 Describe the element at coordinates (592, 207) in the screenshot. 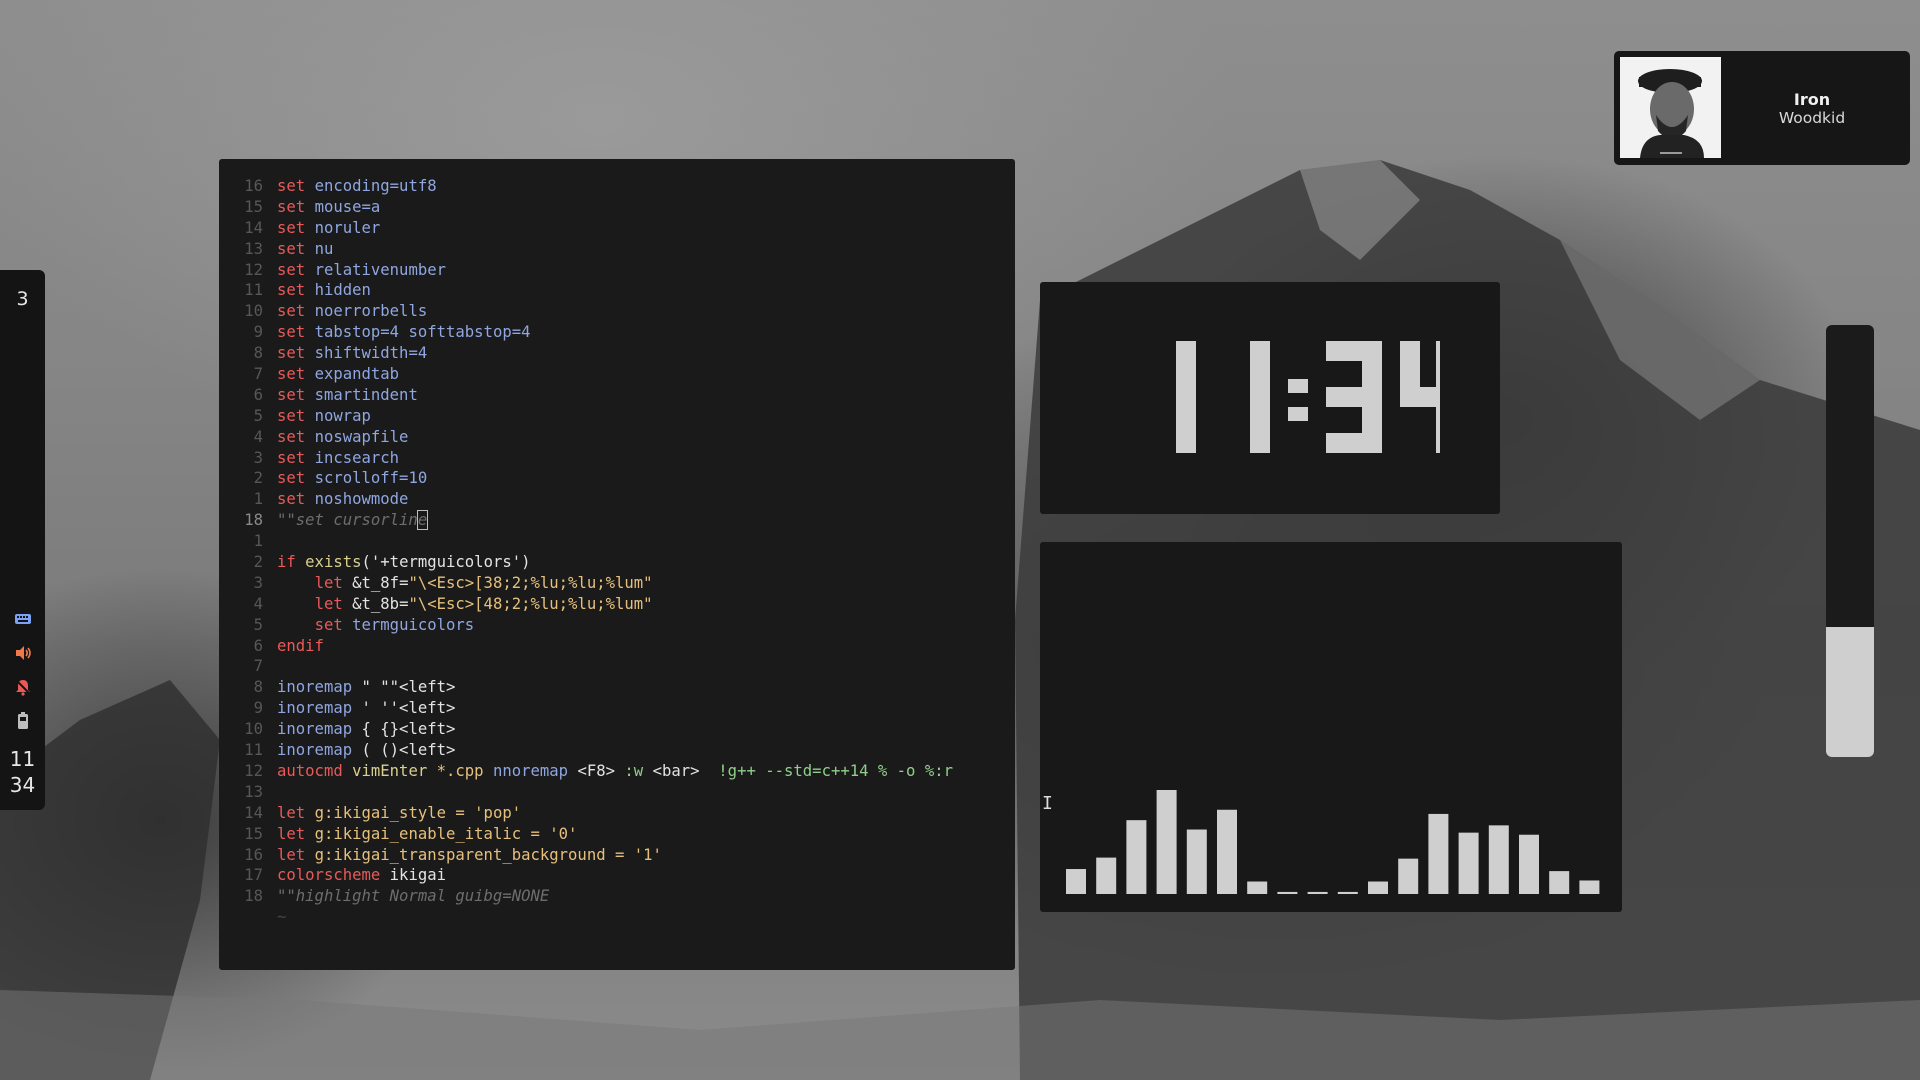

I see `code-line: 15 set mouse=a` at that location.